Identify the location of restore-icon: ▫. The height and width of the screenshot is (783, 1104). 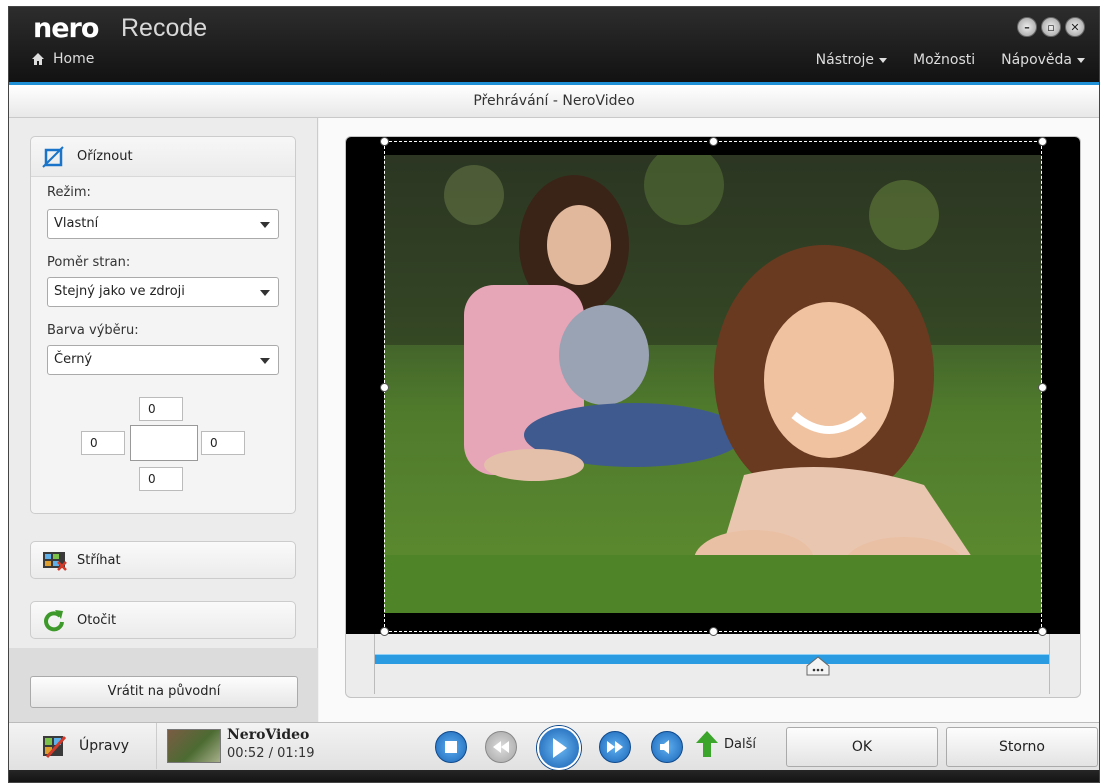
(1051, 27).